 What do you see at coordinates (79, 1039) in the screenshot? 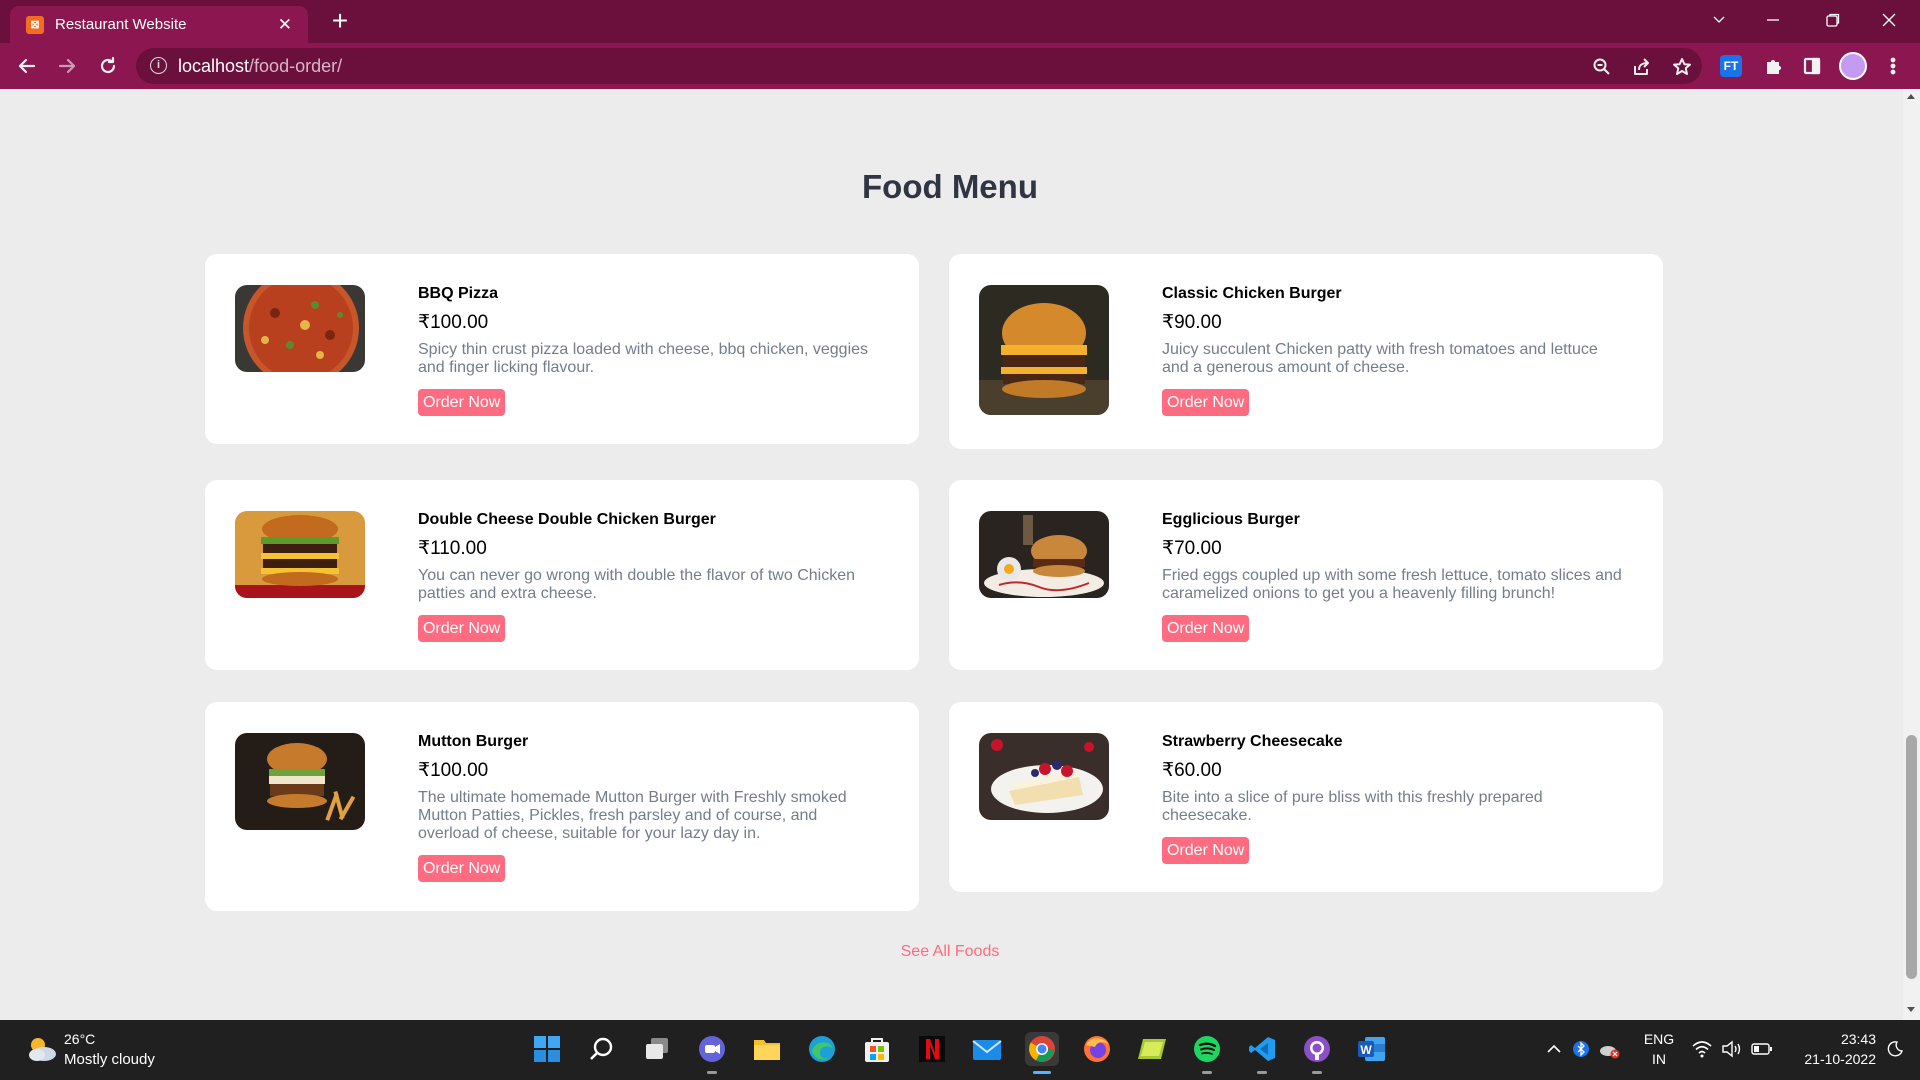
I see `weather-temperature: 26°C` at bounding box center [79, 1039].